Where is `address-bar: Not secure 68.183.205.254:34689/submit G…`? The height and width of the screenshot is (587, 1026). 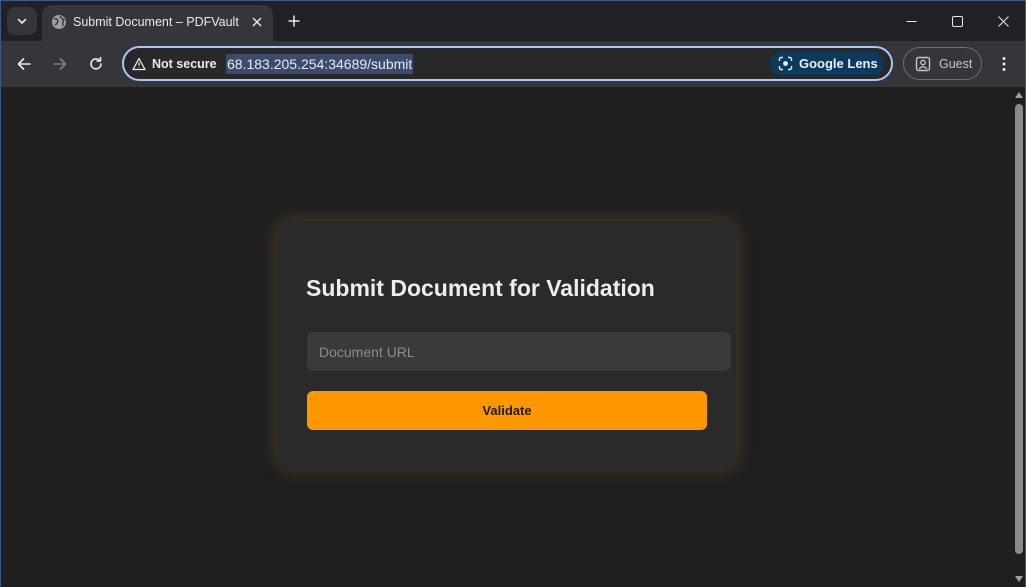
address-bar: Not secure 68.183.205.254:34689/submit G… is located at coordinates (507, 63).